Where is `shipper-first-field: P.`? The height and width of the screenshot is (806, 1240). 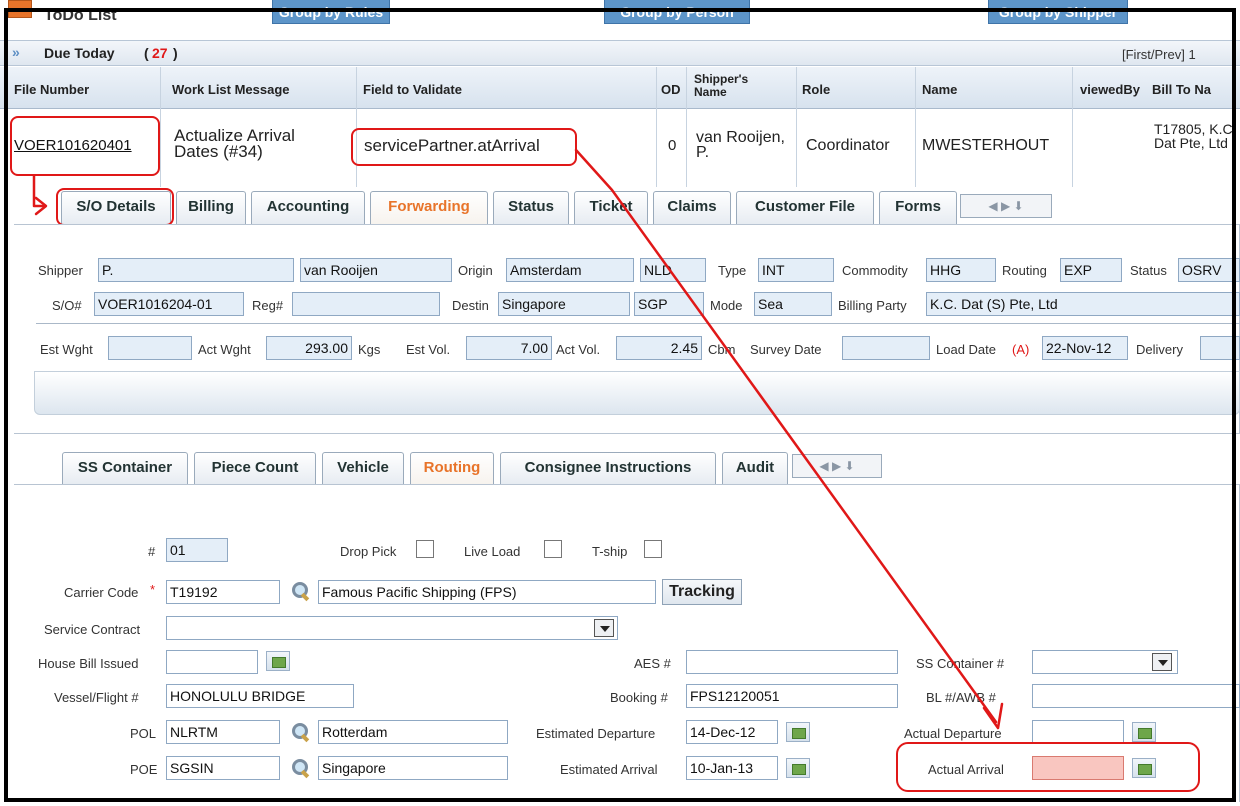 shipper-first-field: P. is located at coordinates (196, 270).